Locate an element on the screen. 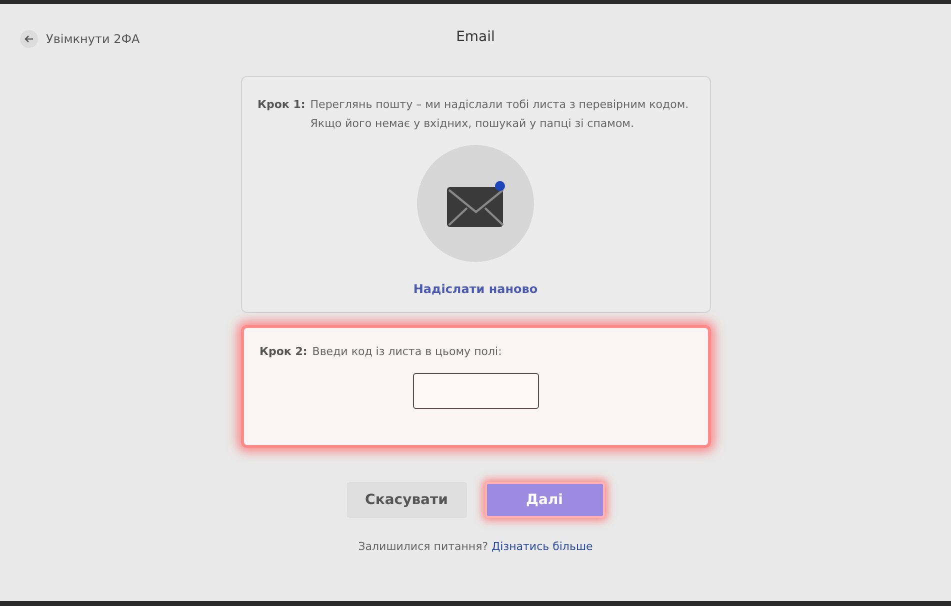  instruction-text: Введи код із листа в цьому полі: is located at coordinates (407, 352).